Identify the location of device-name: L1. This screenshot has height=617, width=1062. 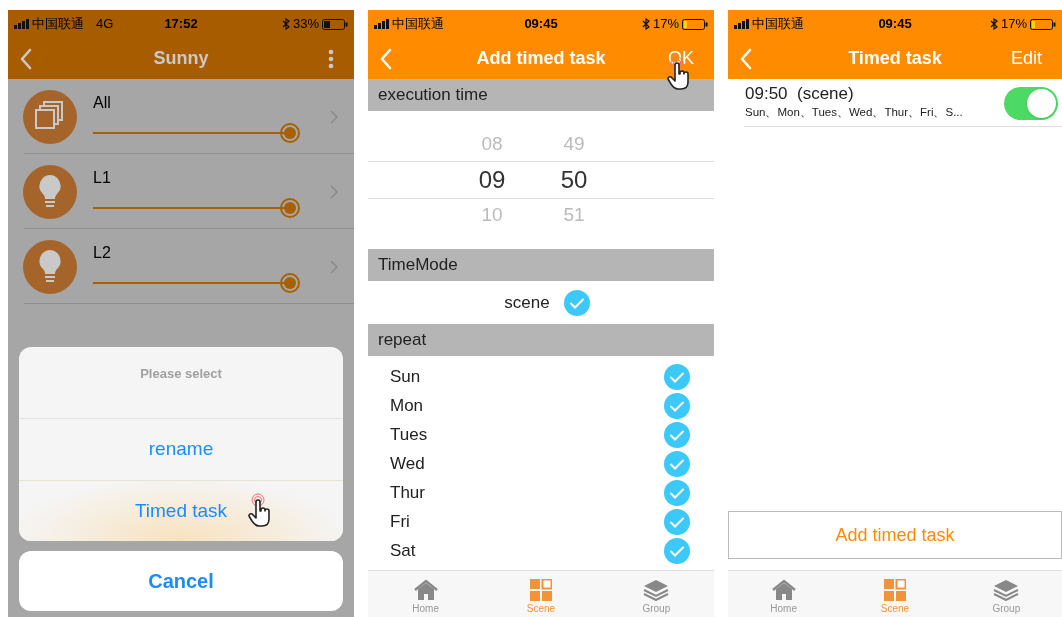
(102, 177).